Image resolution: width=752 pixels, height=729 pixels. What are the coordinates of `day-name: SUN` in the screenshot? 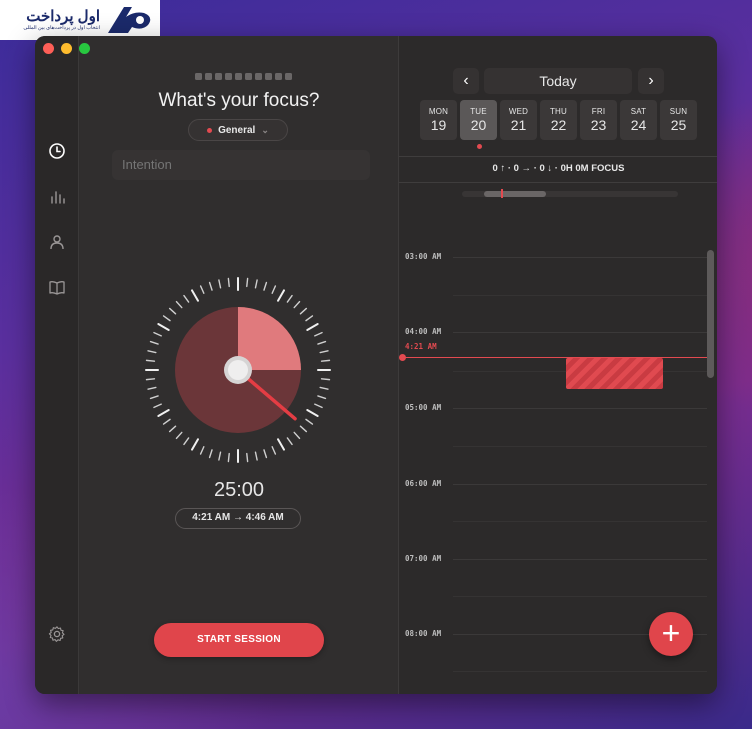 It's located at (678, 111).